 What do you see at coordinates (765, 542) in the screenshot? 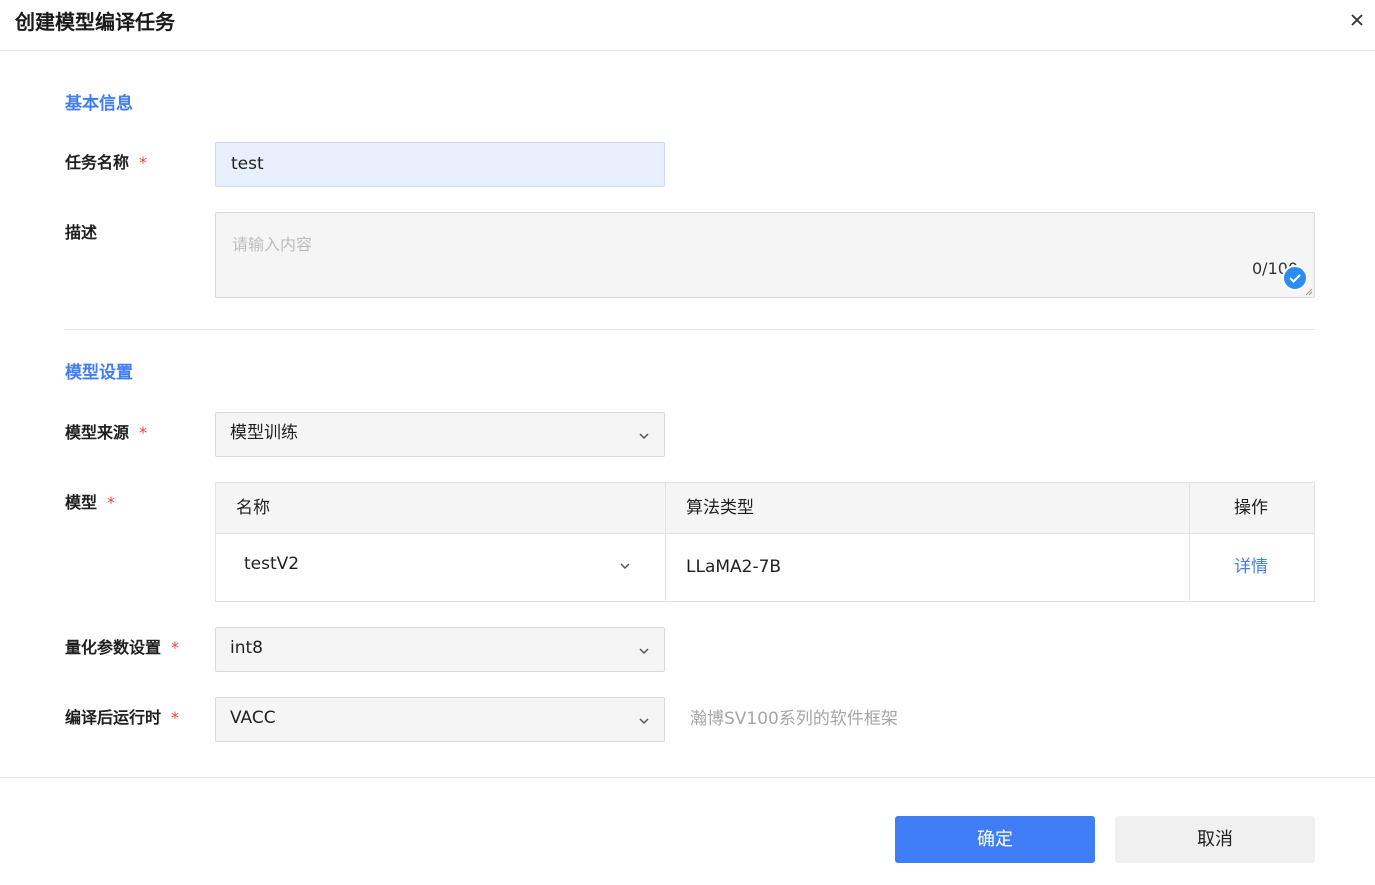
I see `model-table: 名称 算法类型 操作 testV2 LLaMA2-7B 详情` at bounding box center [765, 542].